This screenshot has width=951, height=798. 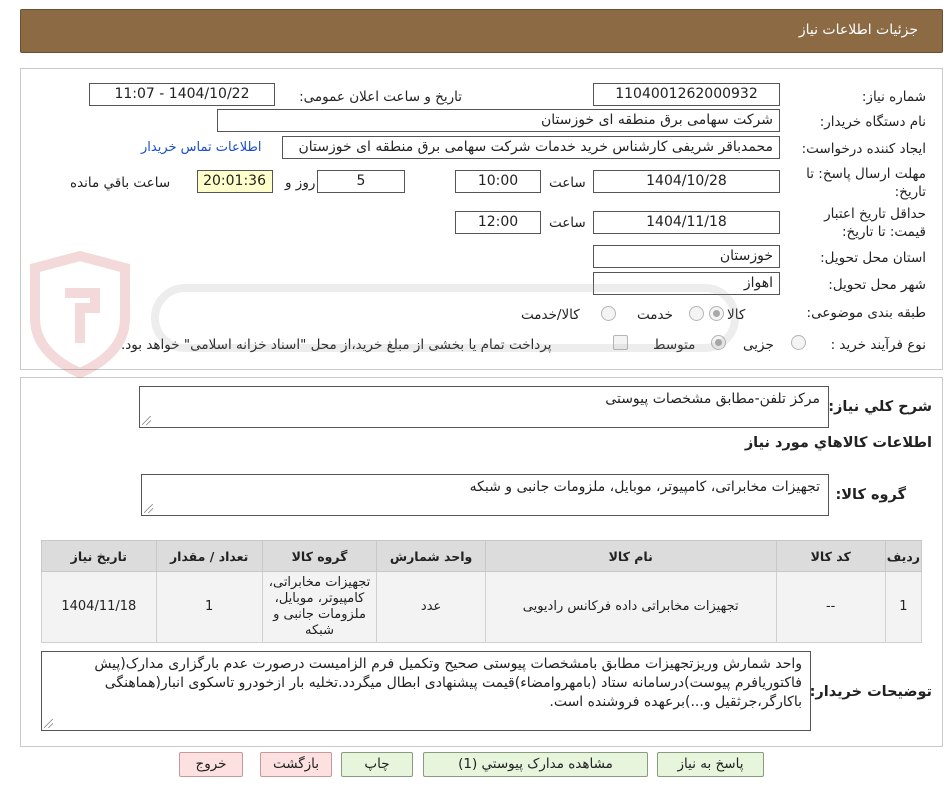 I want to click on cell-date: 1404/11/18, so click(x=99, y=607).